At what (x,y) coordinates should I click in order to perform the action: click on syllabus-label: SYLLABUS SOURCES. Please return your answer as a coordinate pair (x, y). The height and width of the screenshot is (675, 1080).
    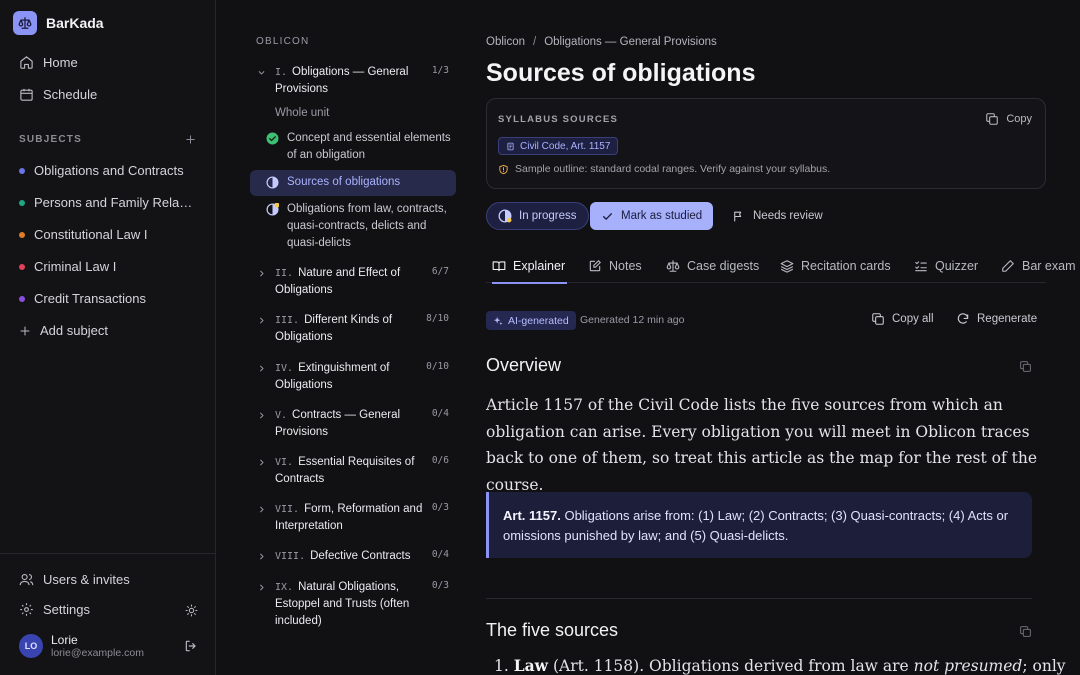
    Looking at the image, I should click on (558, 119).